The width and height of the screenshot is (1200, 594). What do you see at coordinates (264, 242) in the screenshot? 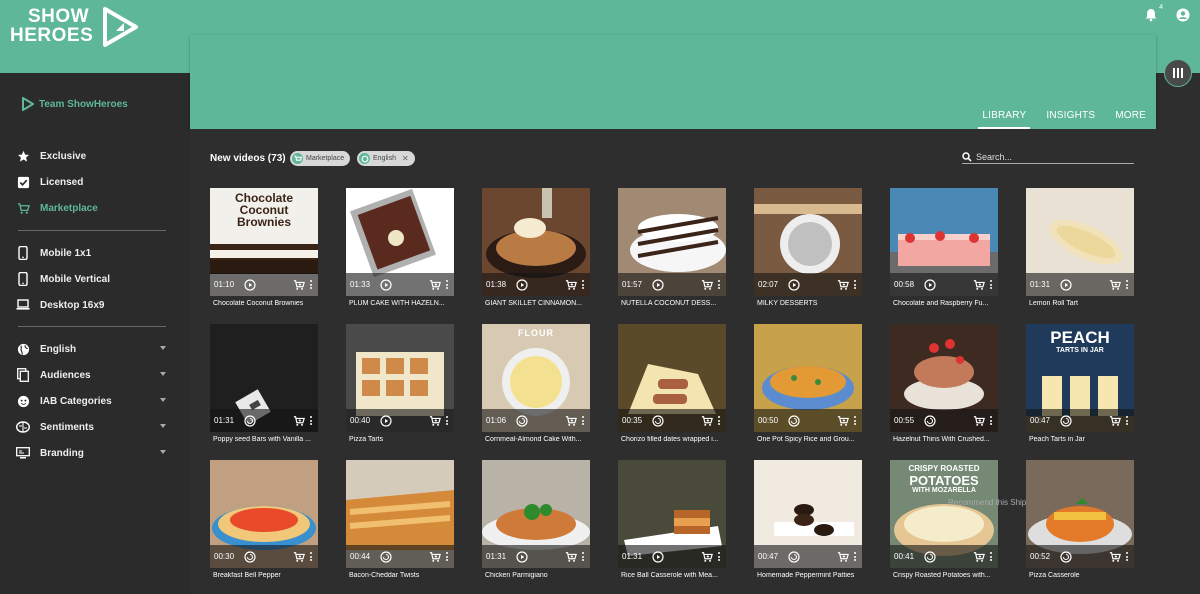
I see `video-thumbnail: Chocolate Coconut Brownies 01:10` at bounding box center [264, 242].